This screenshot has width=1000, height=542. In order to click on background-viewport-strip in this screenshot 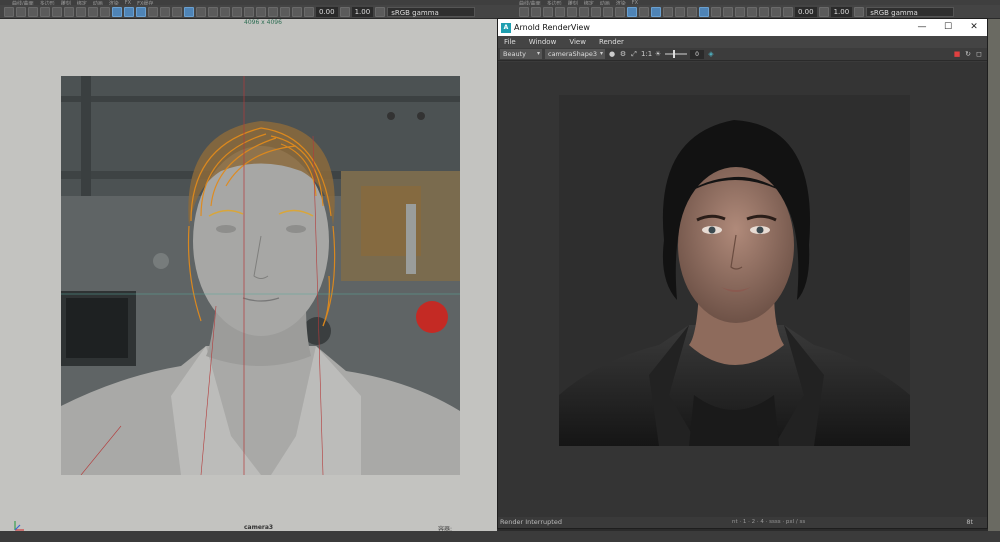, I will do `click(994, 279)`.